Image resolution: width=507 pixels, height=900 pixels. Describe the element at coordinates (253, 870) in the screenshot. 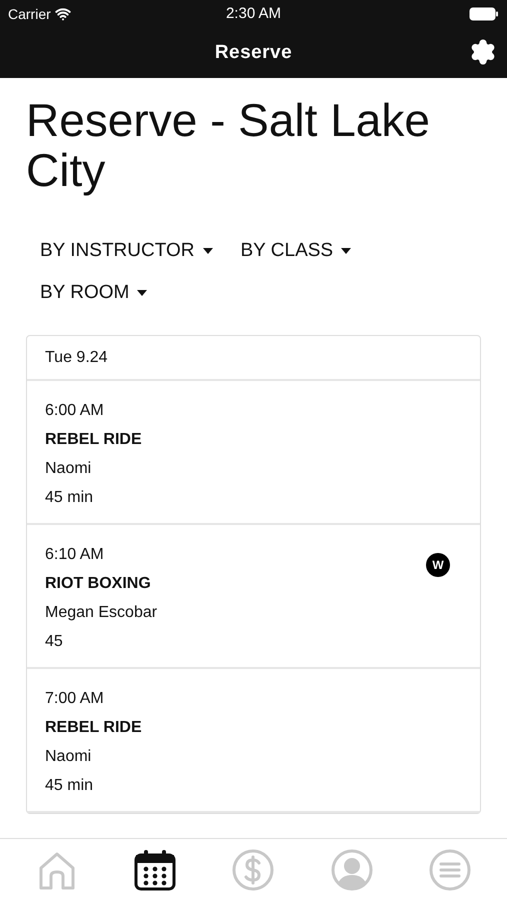

I see `dollar-icon` at that location.